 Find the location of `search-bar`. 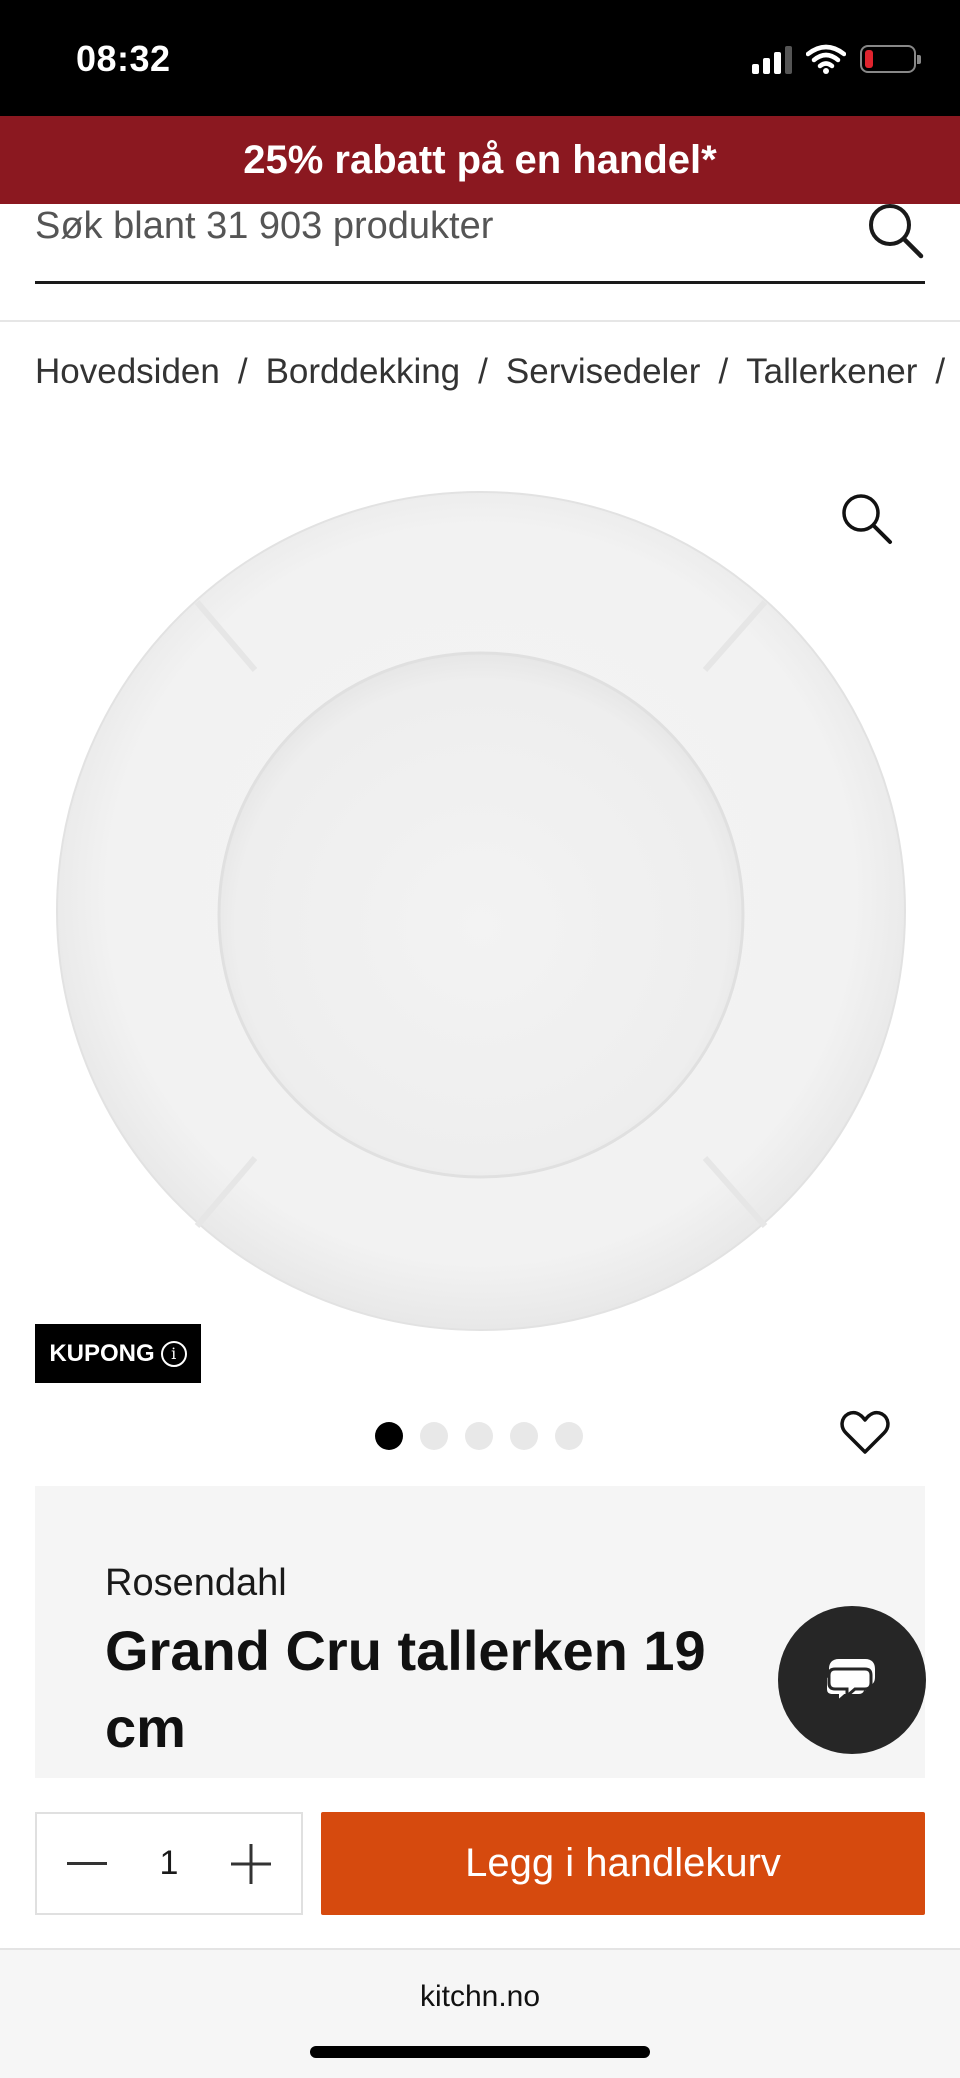

search-bar is located at coordinates (480, 244).